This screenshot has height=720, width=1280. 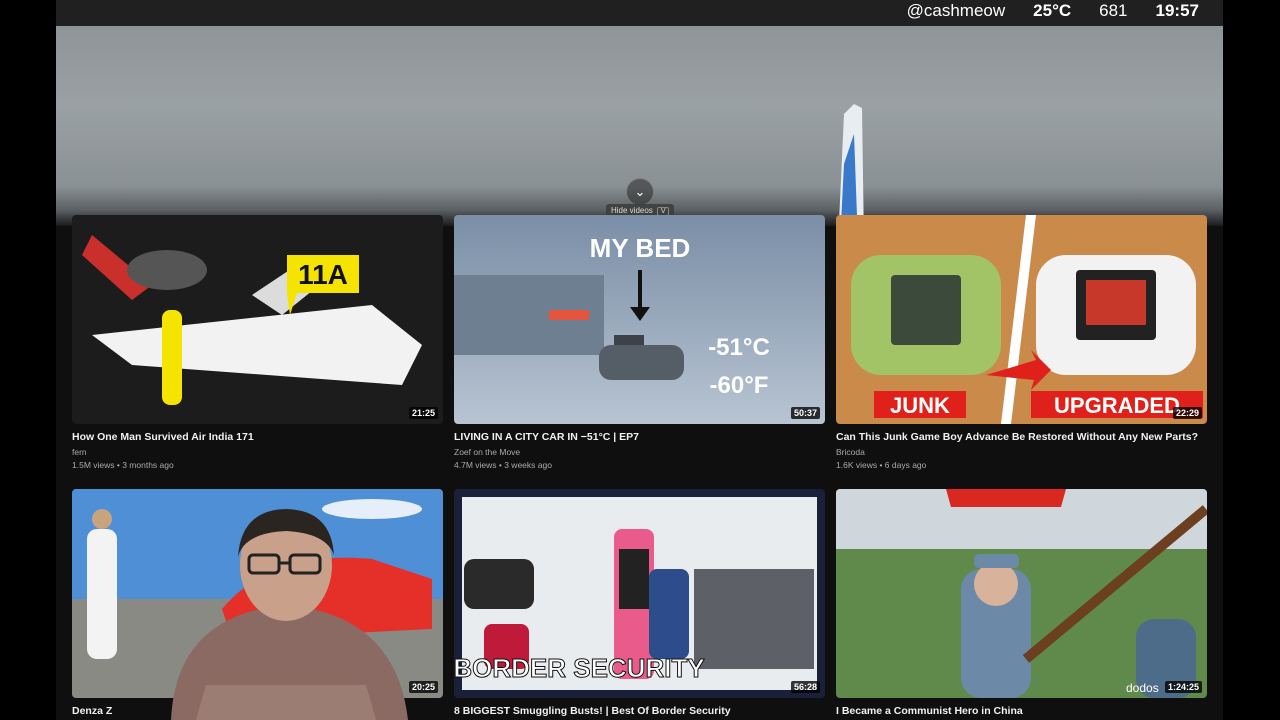 I want to click on tooltip-label: Hide videos, so click(x=632, y=210).